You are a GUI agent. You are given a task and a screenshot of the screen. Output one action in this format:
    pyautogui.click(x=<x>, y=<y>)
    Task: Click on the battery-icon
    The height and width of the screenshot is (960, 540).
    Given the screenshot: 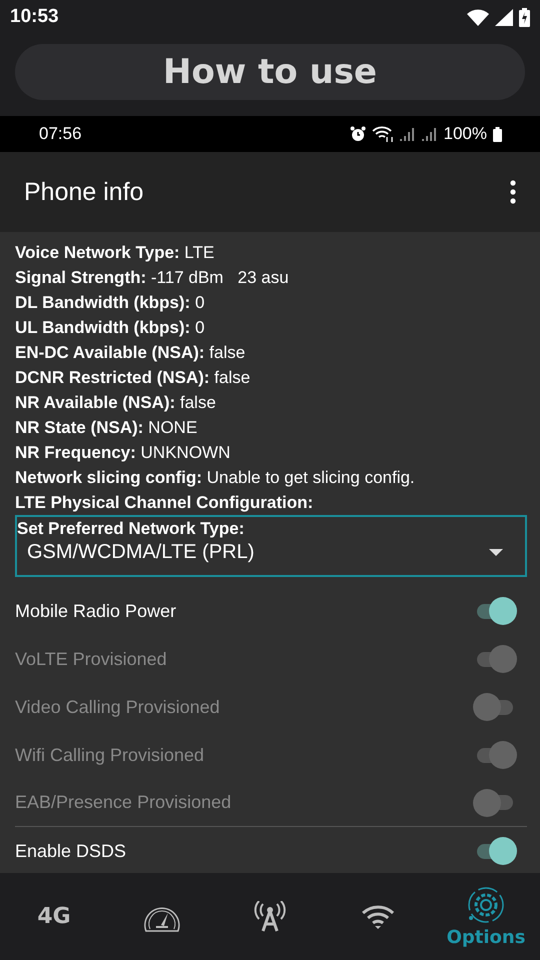 What is the action you would take?
    pyautogui.click(x=497, y=134)
    